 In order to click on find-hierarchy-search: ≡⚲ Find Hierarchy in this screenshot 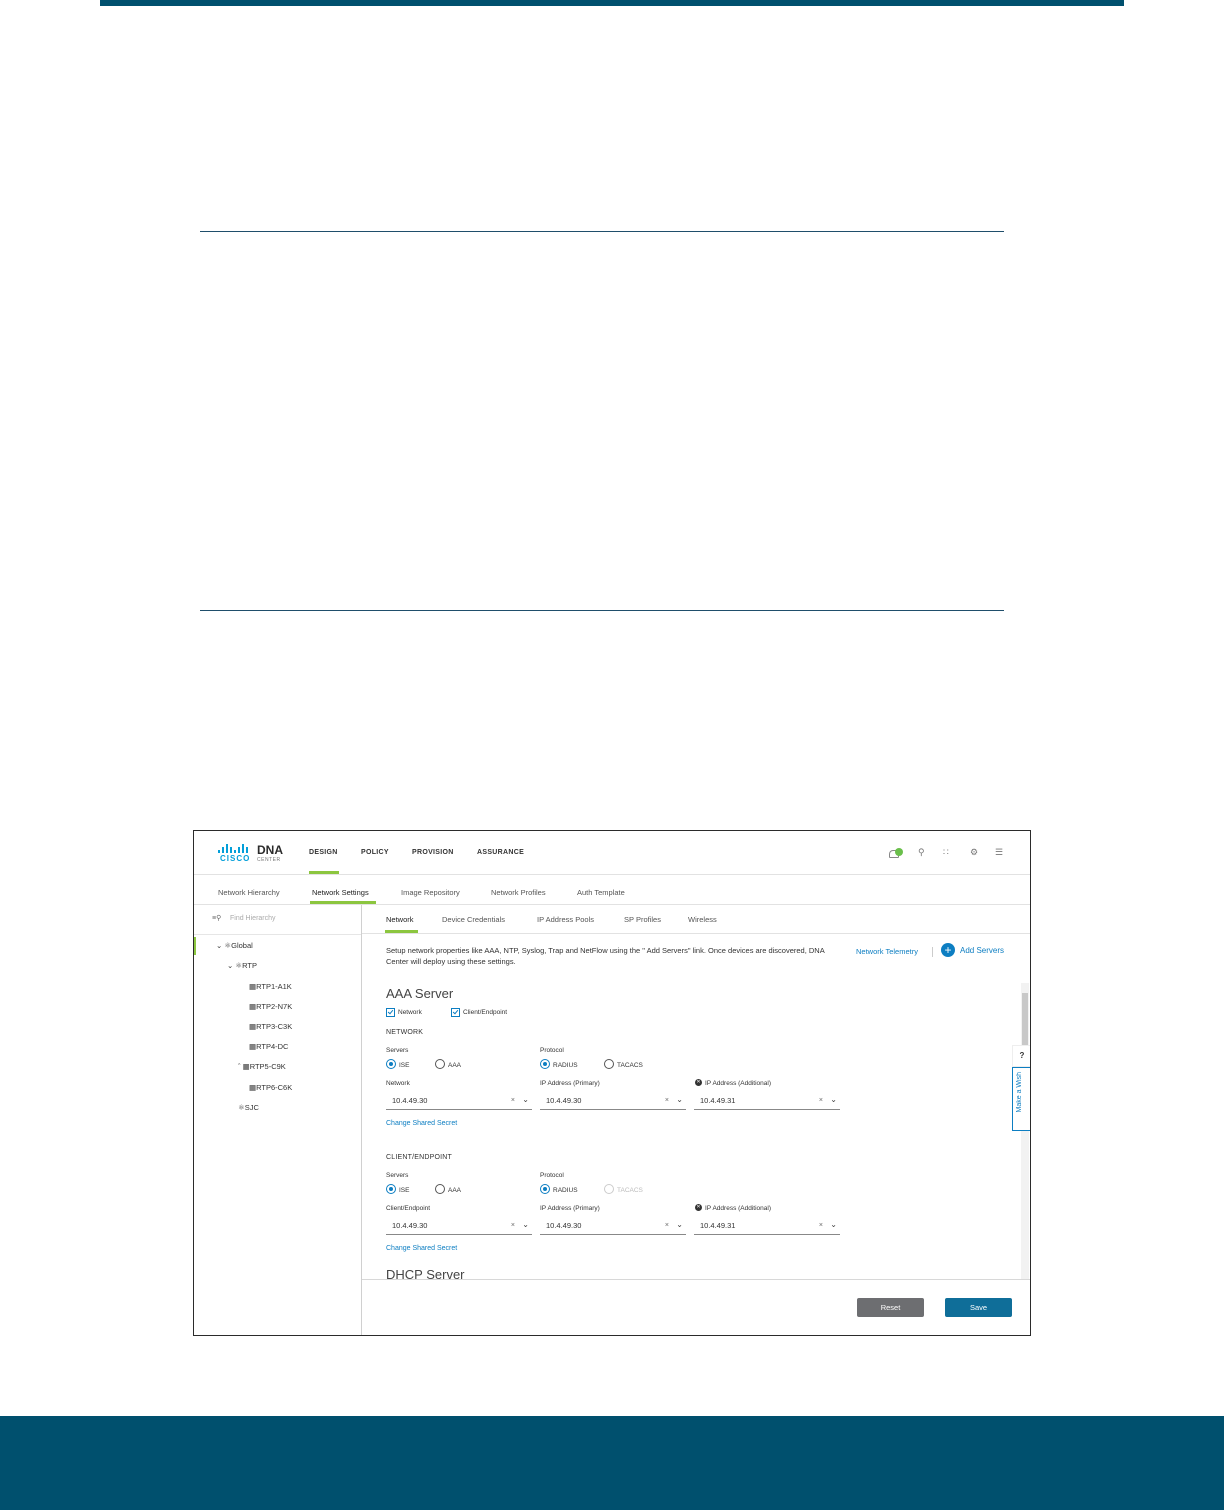, I will do `click(277, 920)`.